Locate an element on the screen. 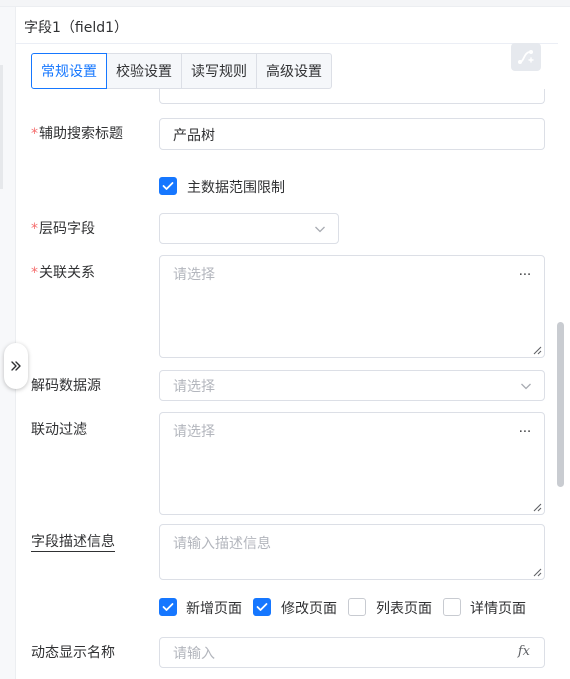 The height and width of the screenshot is (679, 570). field-desc-label: 字段描述信息 is located at coordinates (73, 541).